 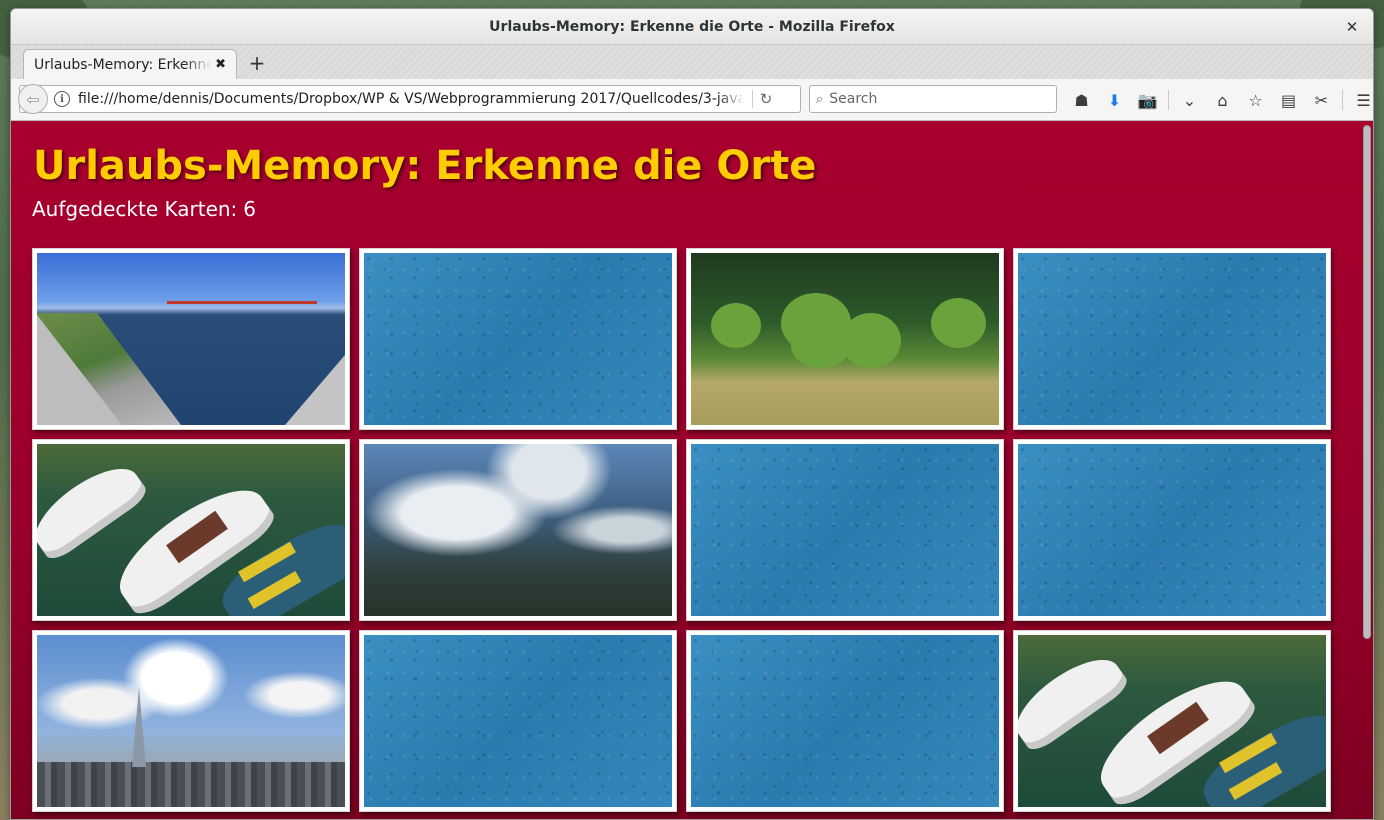 I want to click on counter-label: Aufgedeckte Karten:, so click(x=135, y=209).